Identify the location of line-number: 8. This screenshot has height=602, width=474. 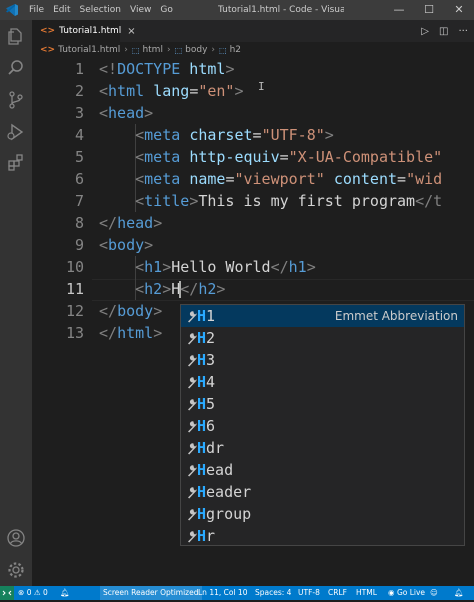
(79, 223).